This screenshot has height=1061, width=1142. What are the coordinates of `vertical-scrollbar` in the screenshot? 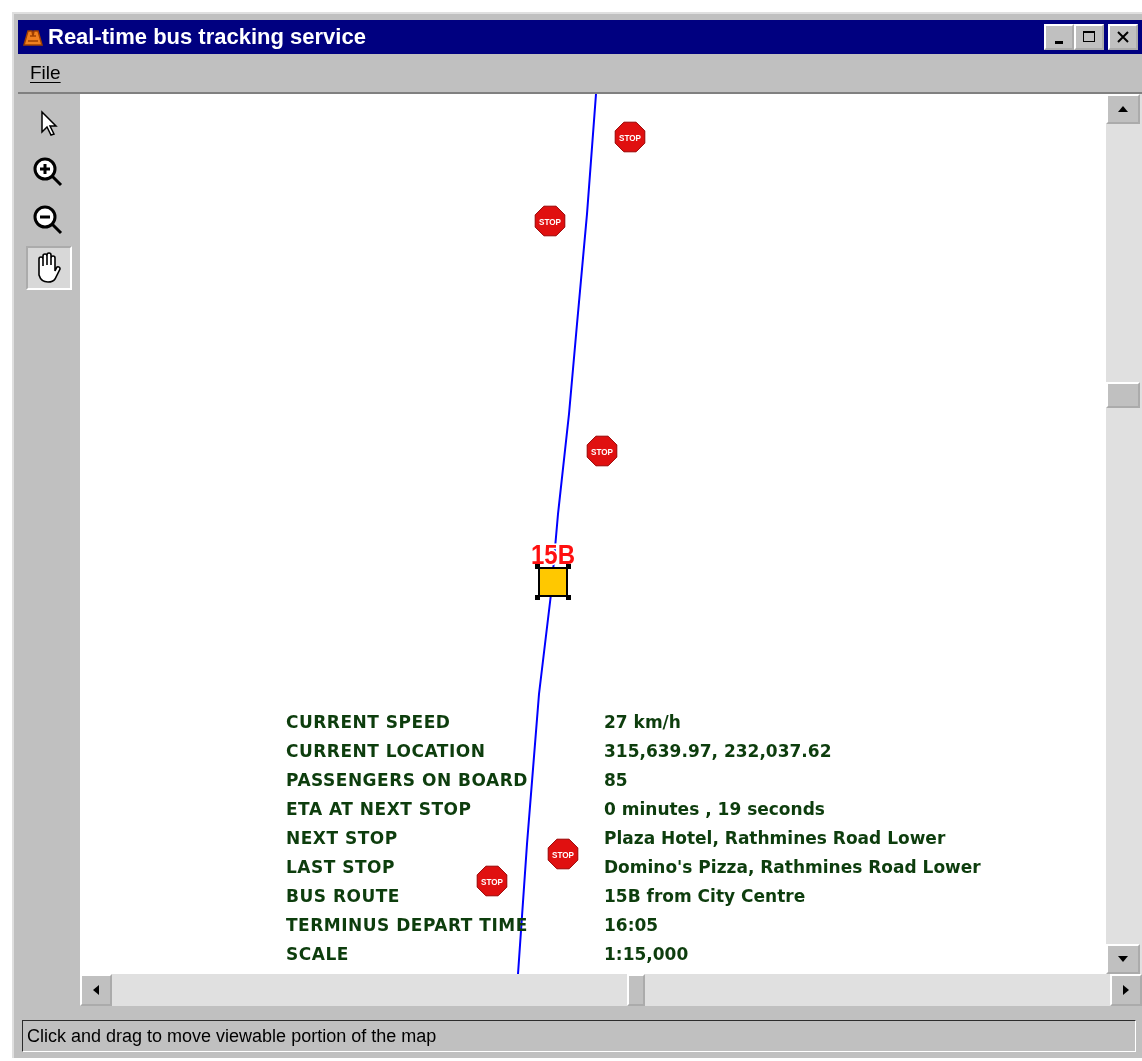 It's located at (1124, 534).